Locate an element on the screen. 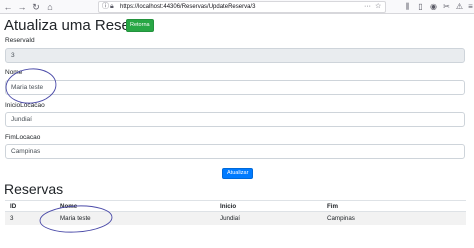 The image size is (474, 248). nome-label: Nome is located at coordinates (14, 72).